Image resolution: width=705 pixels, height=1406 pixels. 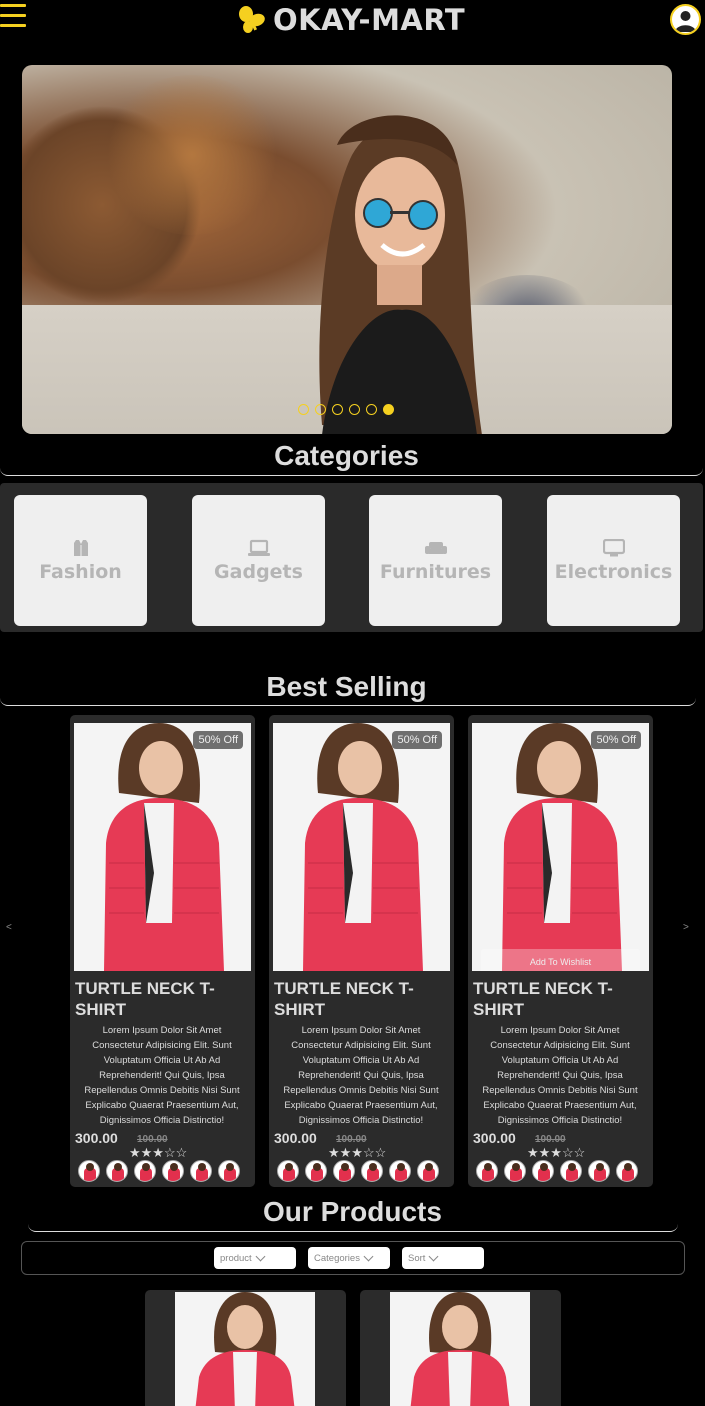 I want to click on filter-label: Sort, so click(x=417, y=1258).